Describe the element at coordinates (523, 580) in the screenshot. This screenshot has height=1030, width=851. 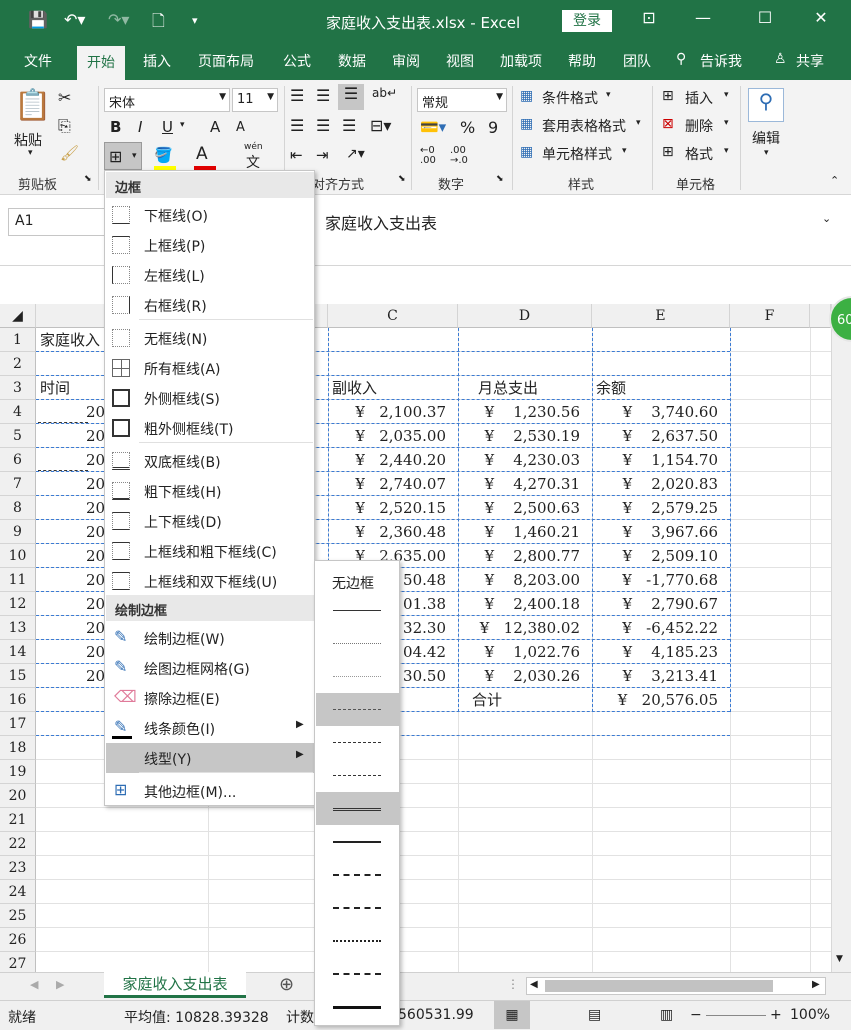
I see `cell-d: ¥ 8,203.00` at that location.